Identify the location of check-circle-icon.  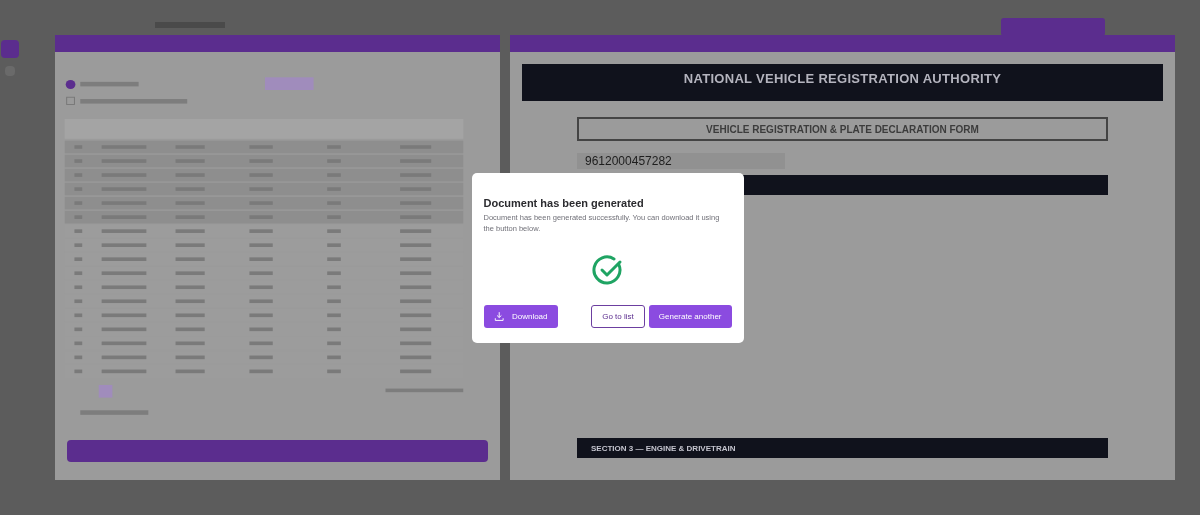
(607, 269).